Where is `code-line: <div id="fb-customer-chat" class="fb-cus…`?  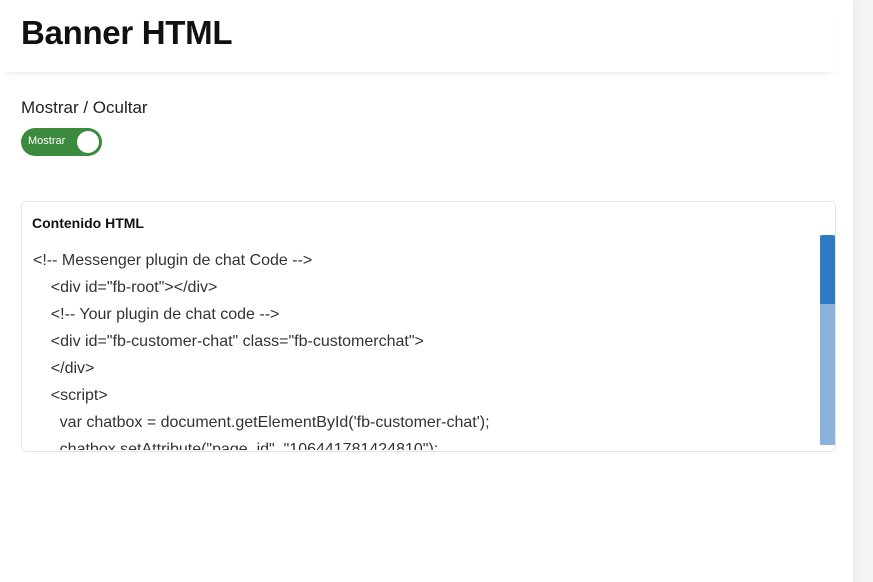
code-line: <div id="fb-customer-chat" class="fb-cus… is located at coordinates (228, 341).